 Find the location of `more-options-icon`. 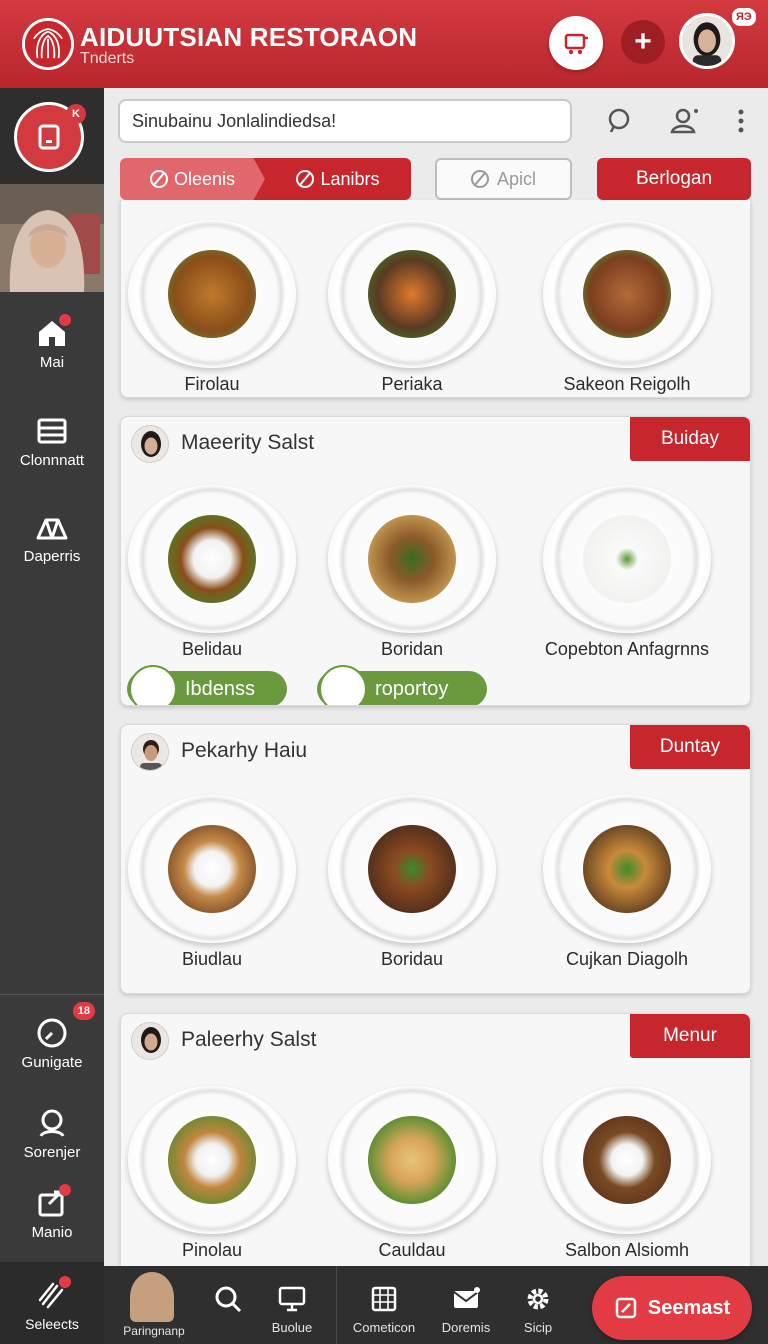

more-options-icon is located at coordinates (741, 121).